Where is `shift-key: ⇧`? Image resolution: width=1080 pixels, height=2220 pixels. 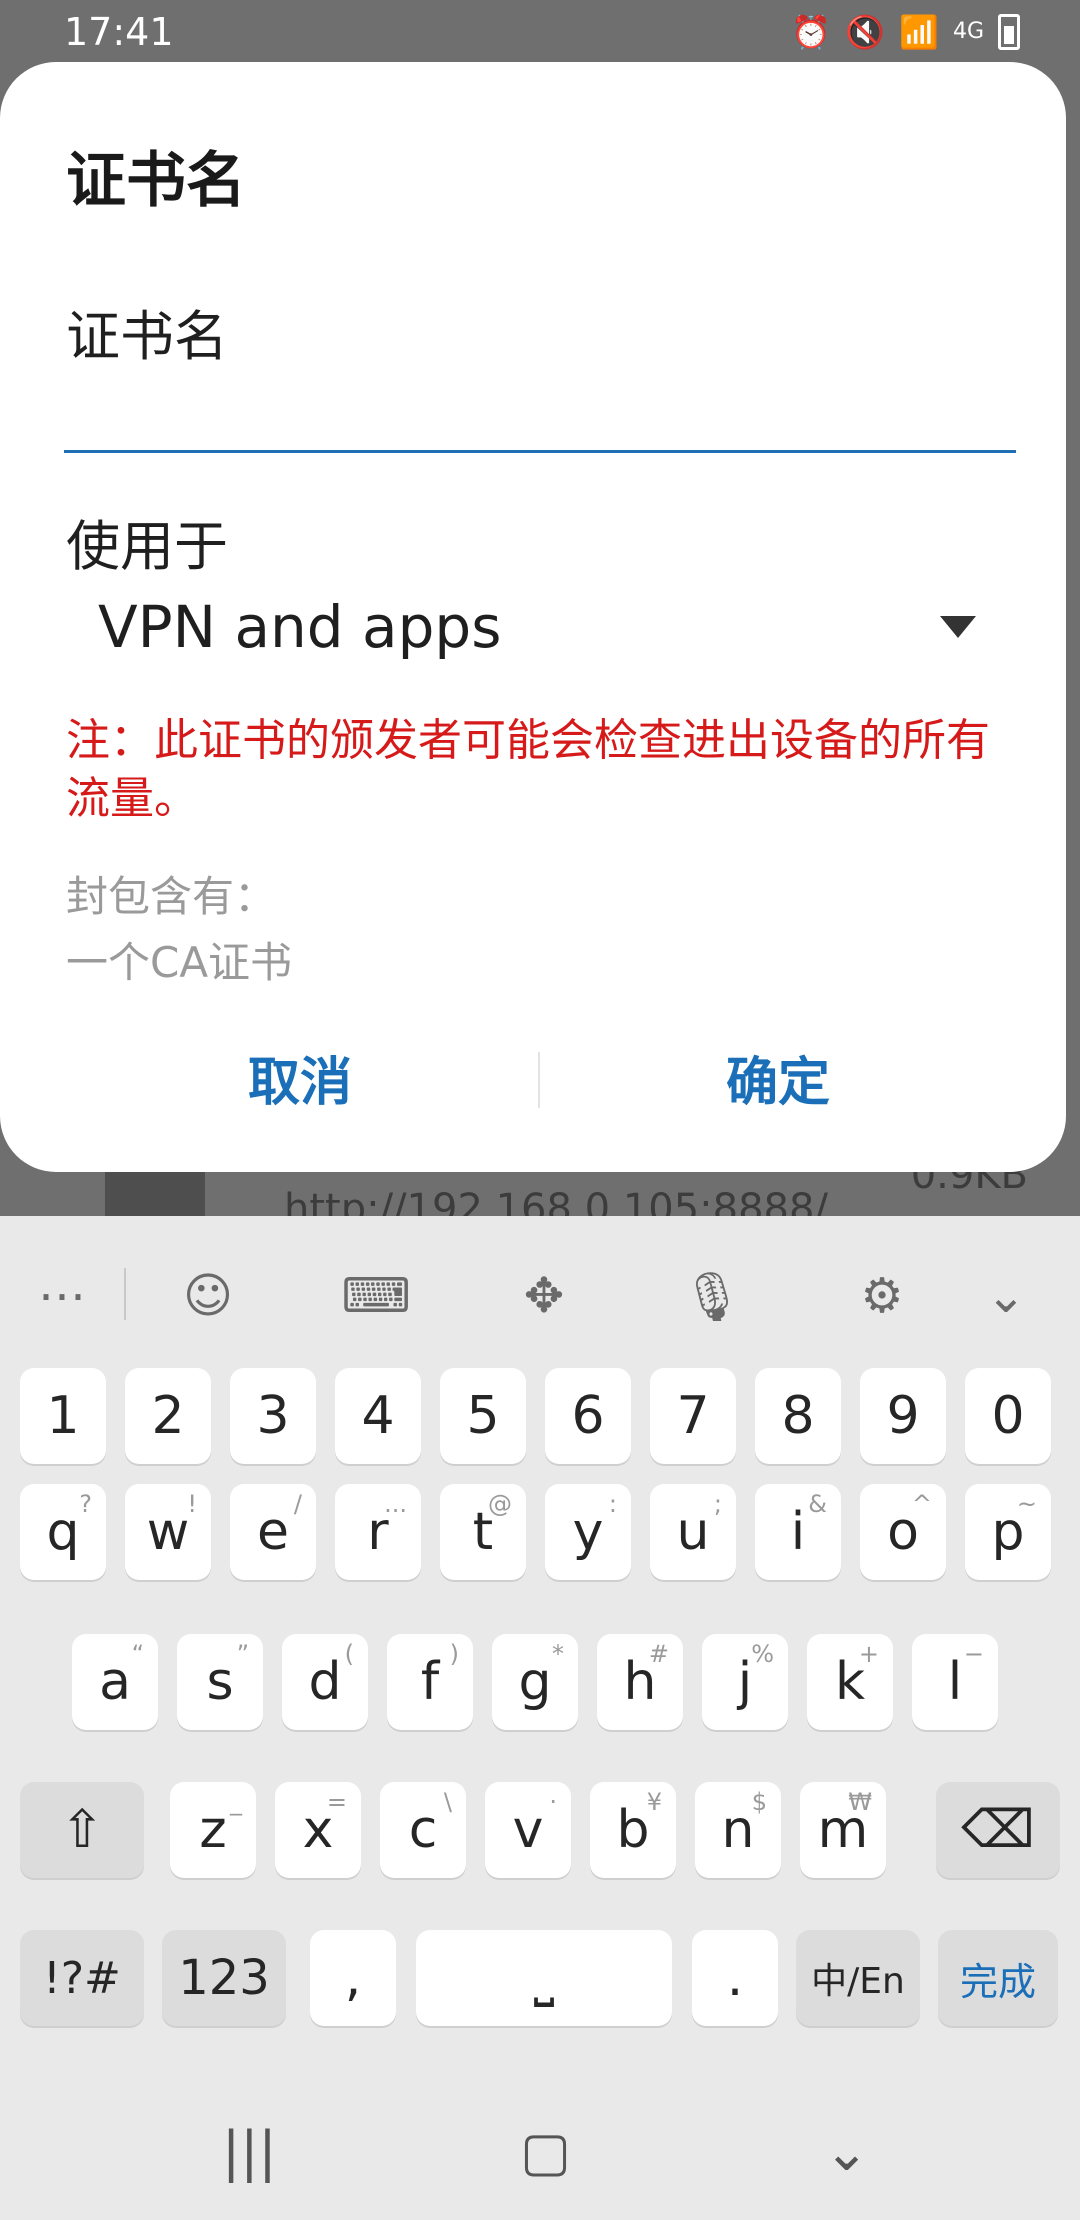 shift-key: ⇧ is located at coordinates (82, 1830).